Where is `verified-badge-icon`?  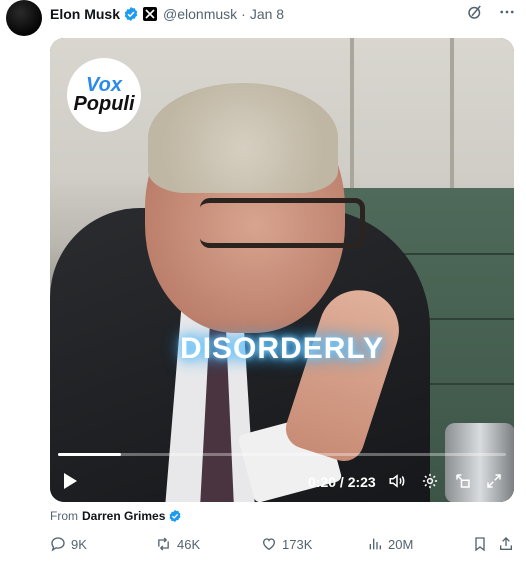 verified-badge-icon is located at coordinates (131, 14).